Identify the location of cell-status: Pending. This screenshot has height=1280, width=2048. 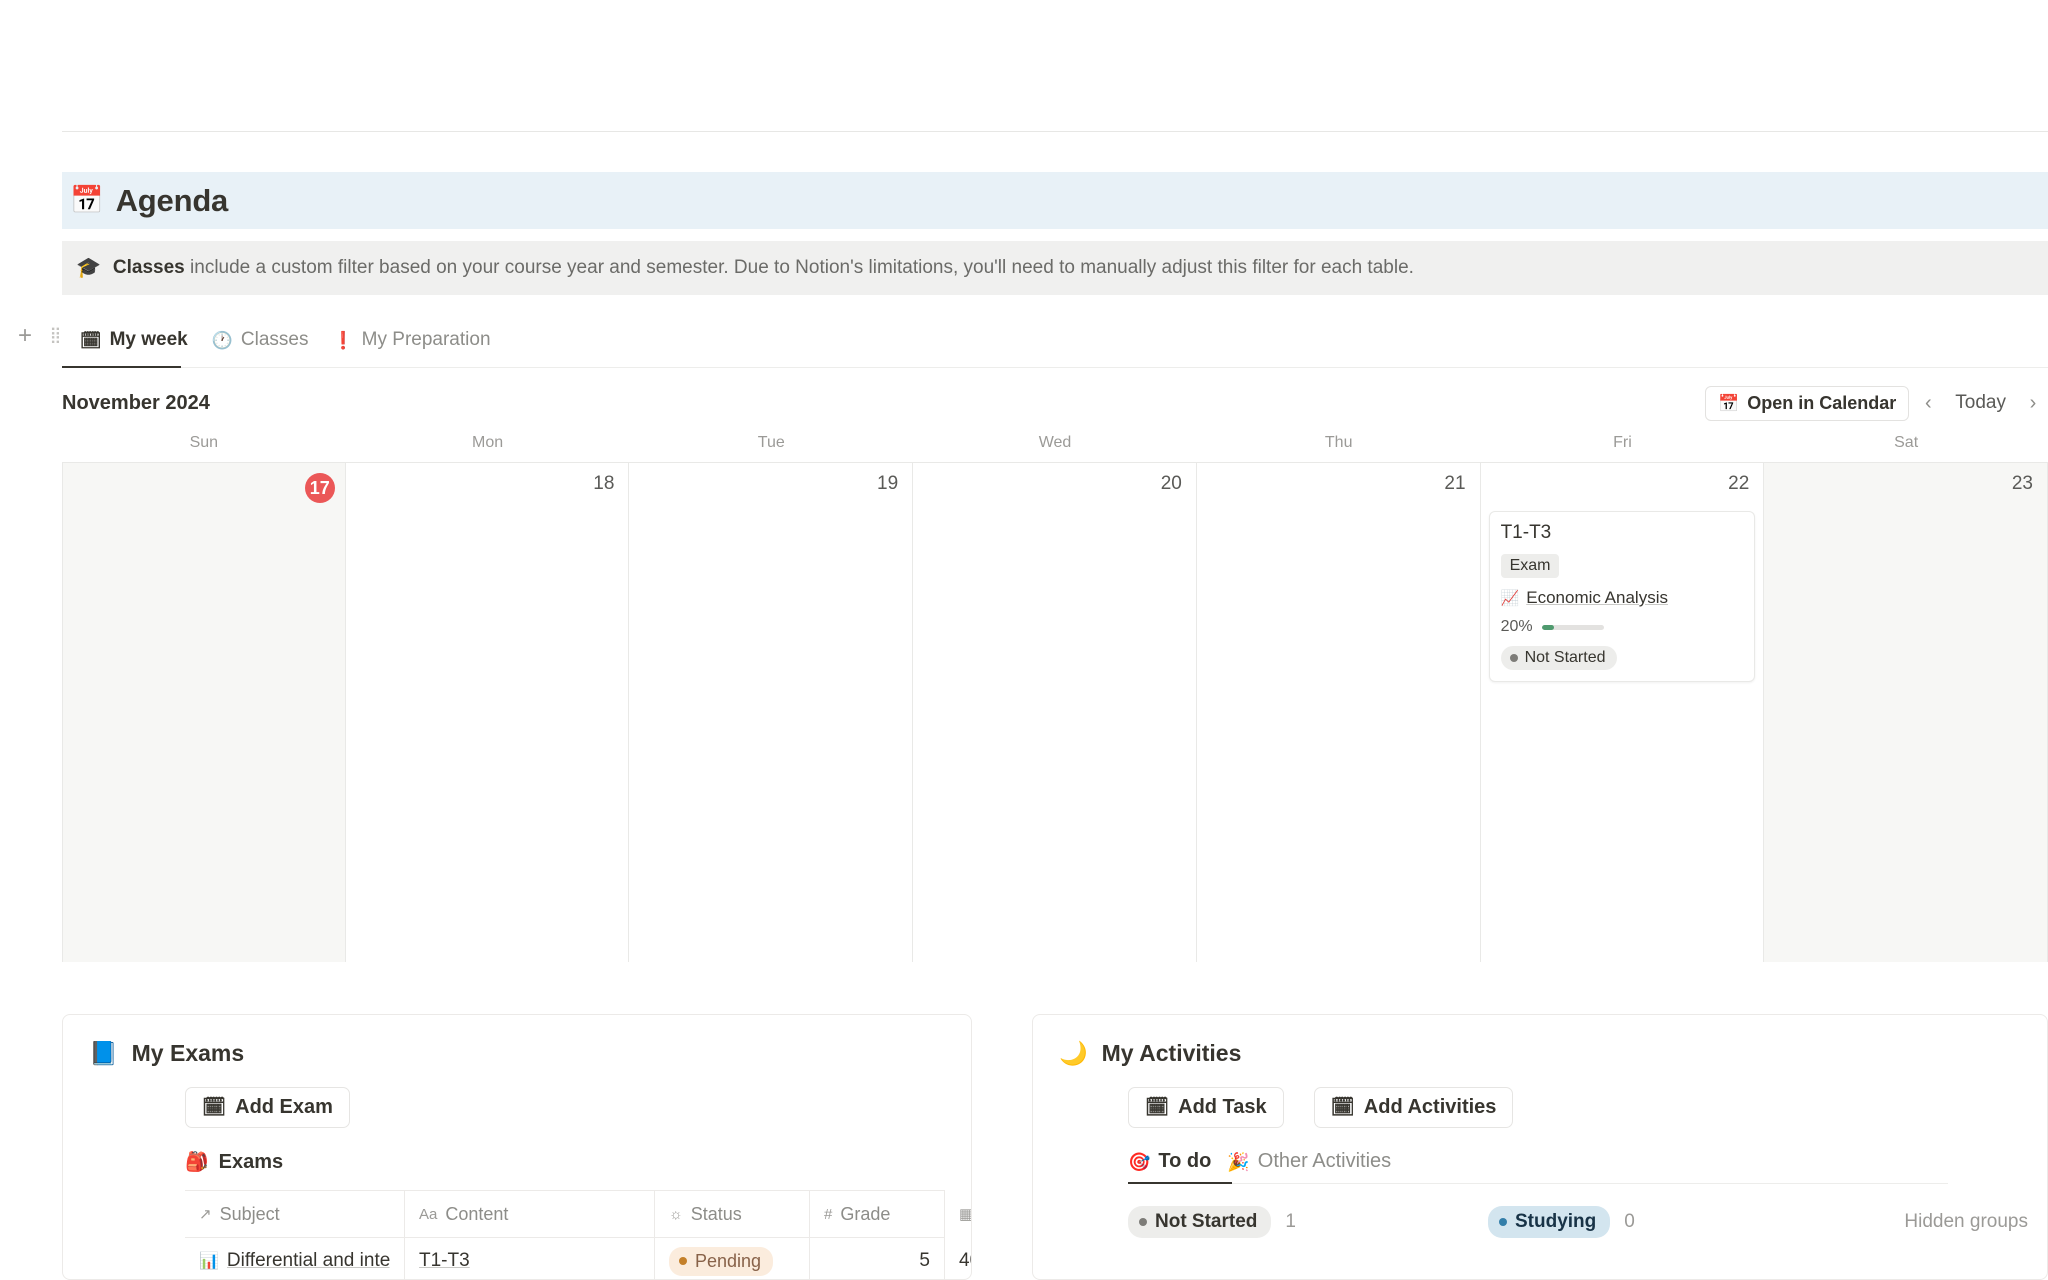
(732, 1258).